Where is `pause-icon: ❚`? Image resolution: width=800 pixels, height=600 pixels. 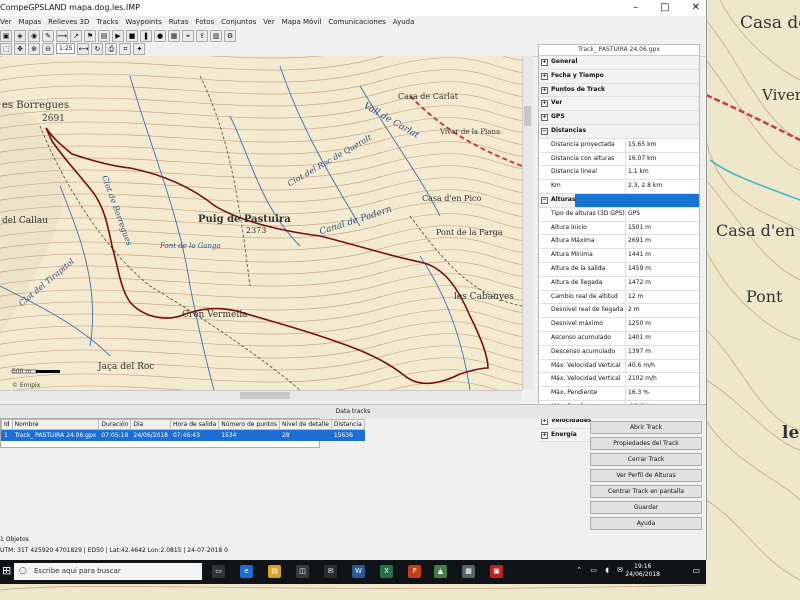
pause-icon: ❚ is located at coordinates (146, 36).